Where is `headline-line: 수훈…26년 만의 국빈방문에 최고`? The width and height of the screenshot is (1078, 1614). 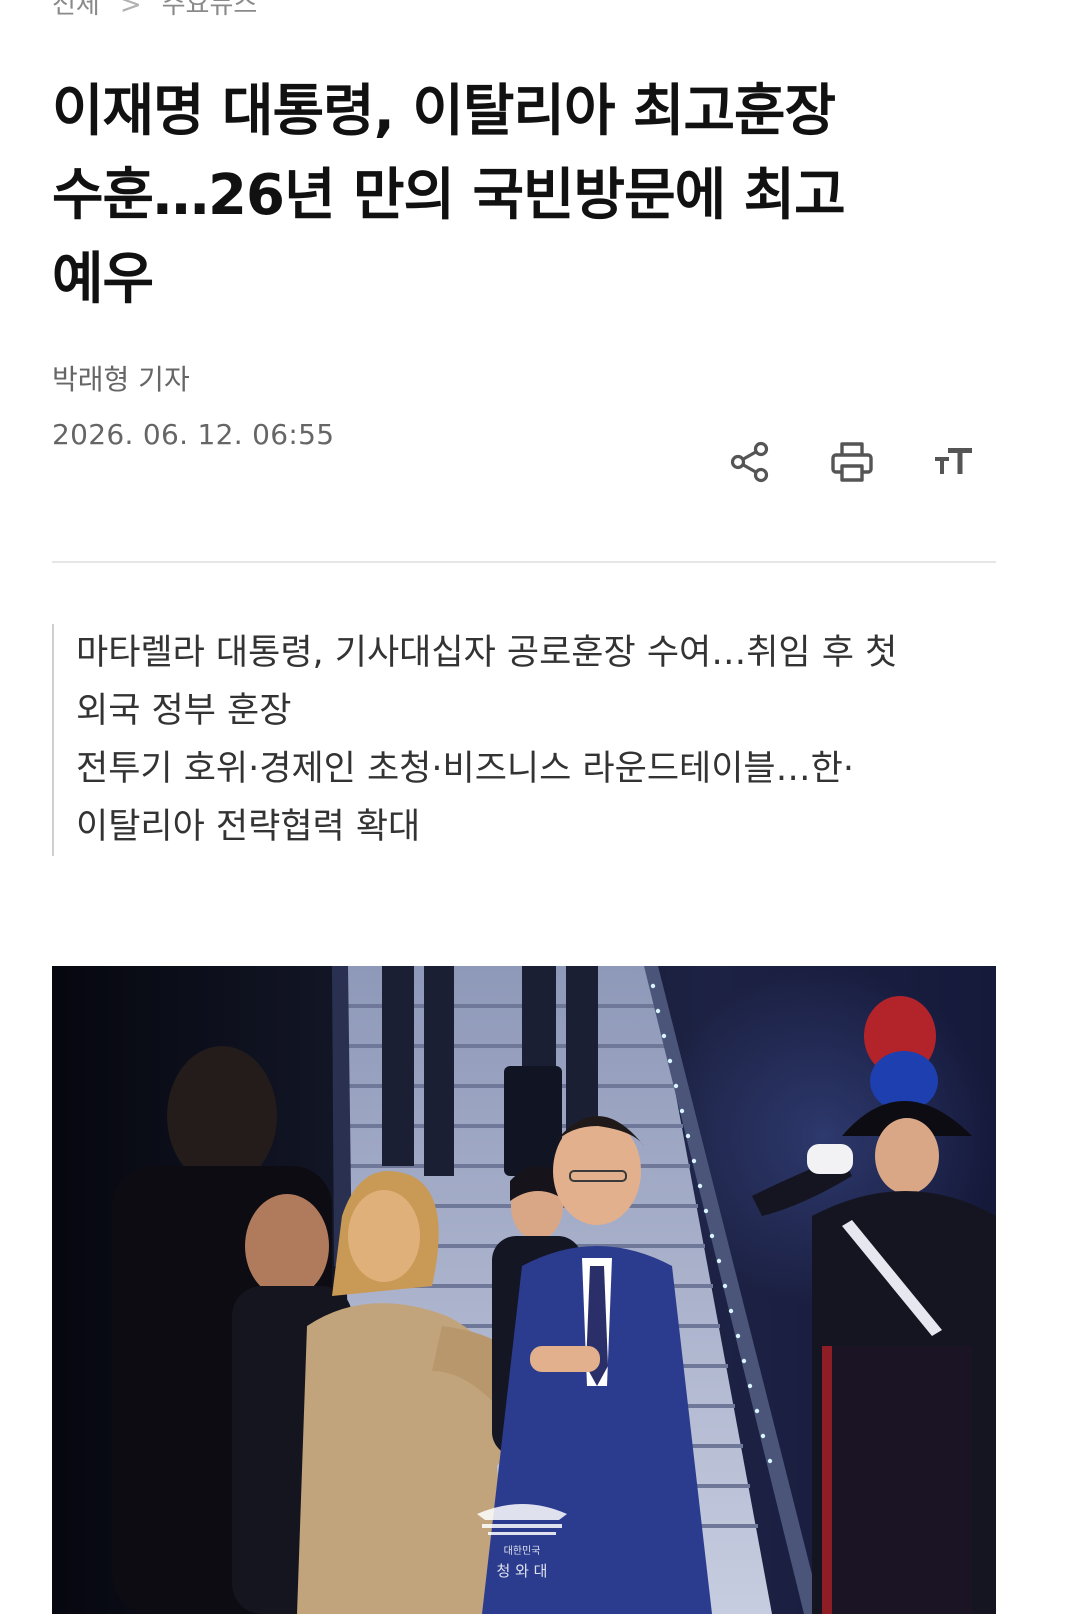 headline-line: 수훈…26년 만의 국빈방문에 최고 is located at coordinates (449, 195).